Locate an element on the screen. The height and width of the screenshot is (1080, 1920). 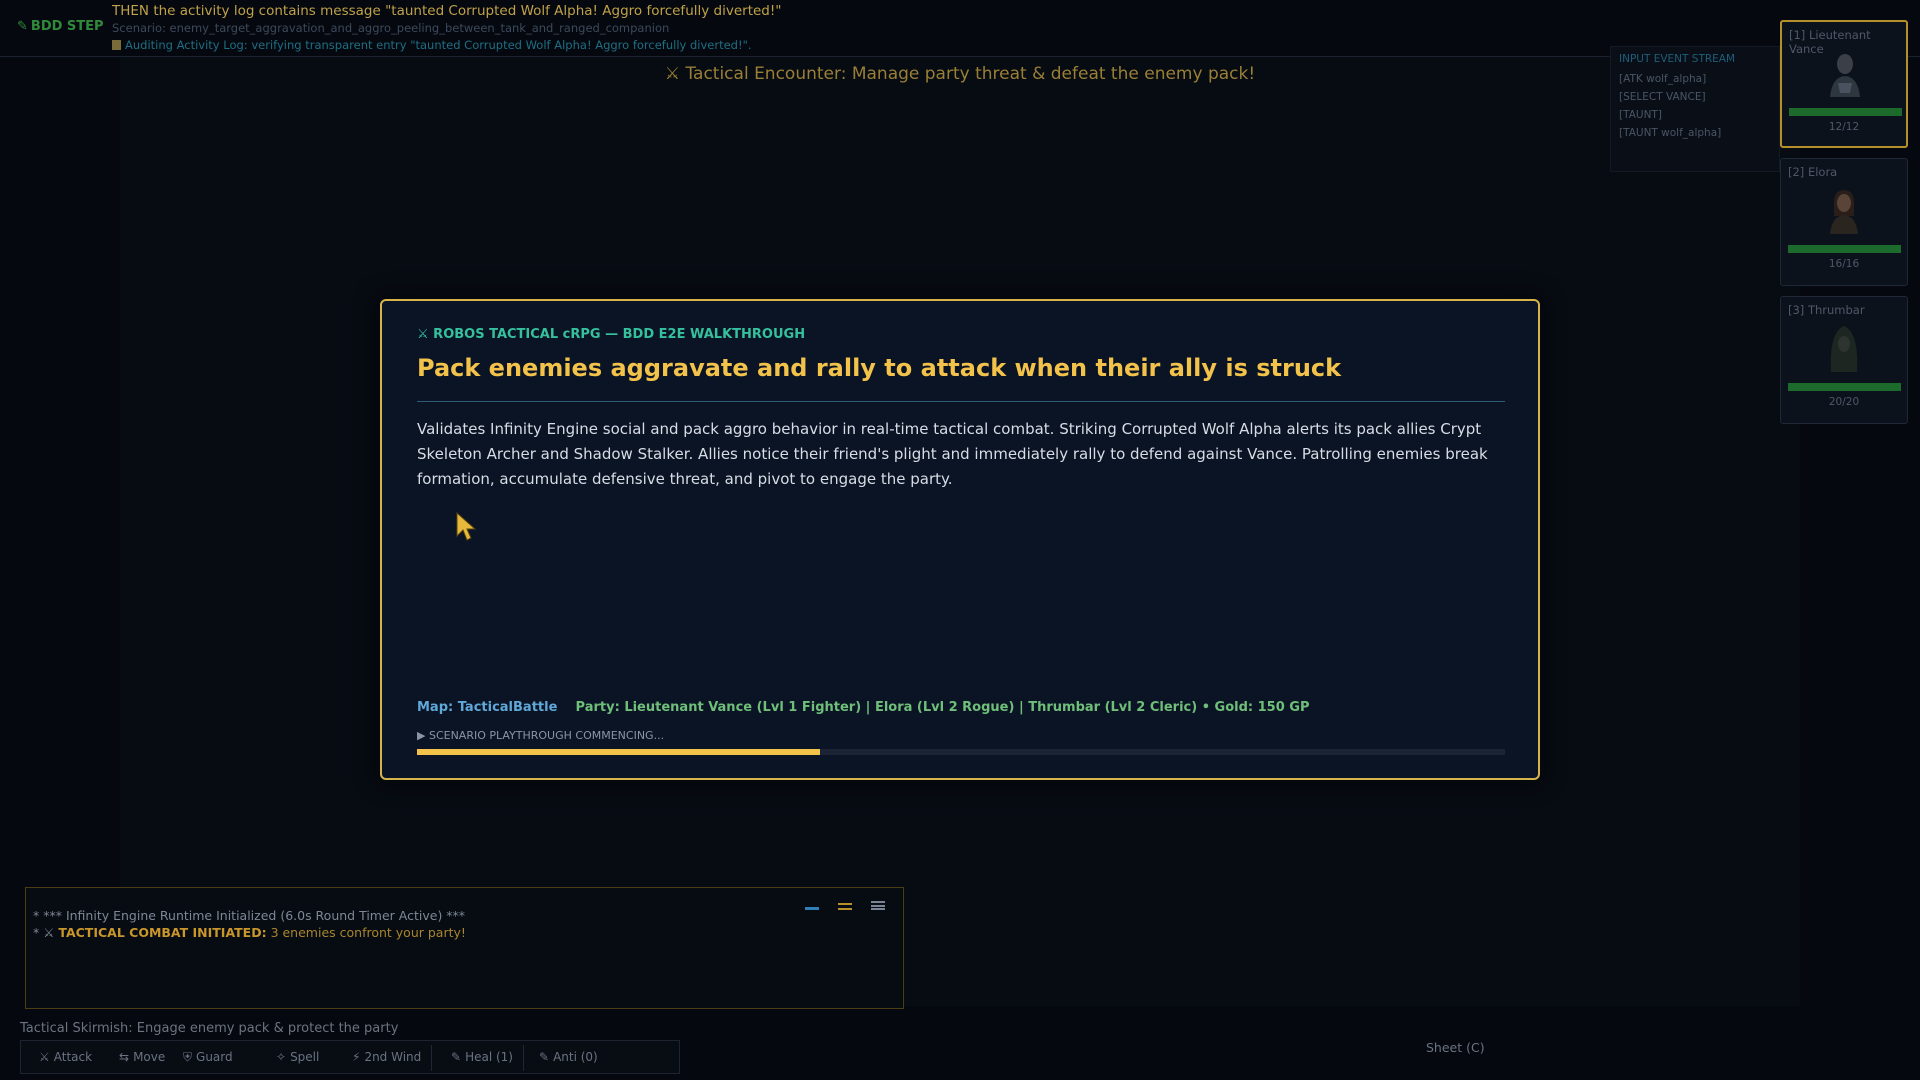
cleric-avatar is located at coordinates (1844, 347).